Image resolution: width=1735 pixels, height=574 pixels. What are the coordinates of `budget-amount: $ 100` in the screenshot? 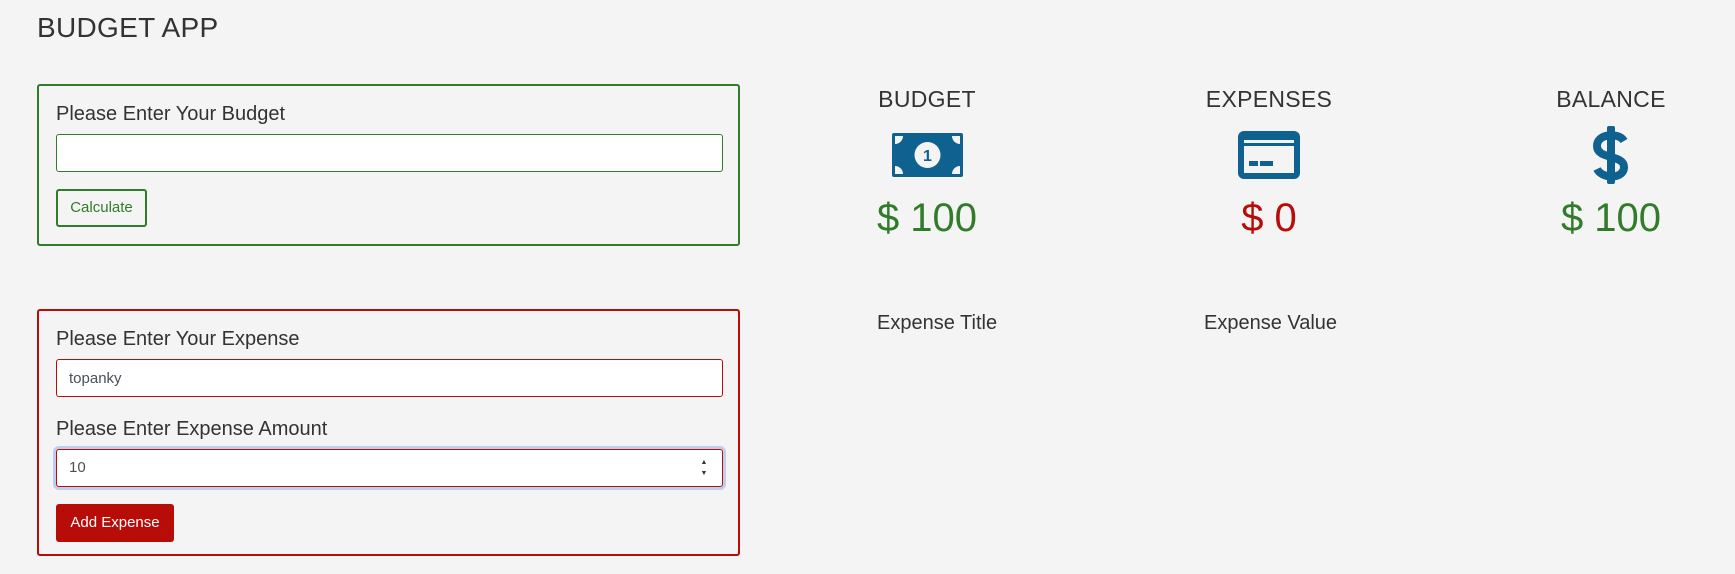 It's located at (927, 218).